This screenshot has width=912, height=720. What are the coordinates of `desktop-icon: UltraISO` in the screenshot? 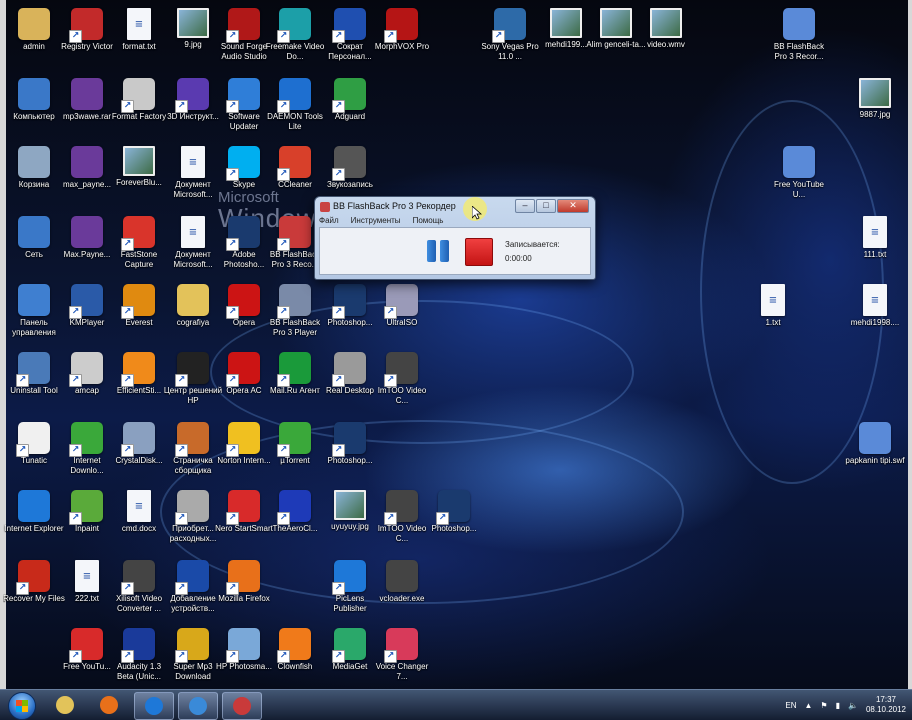 It's located at (402, 306).